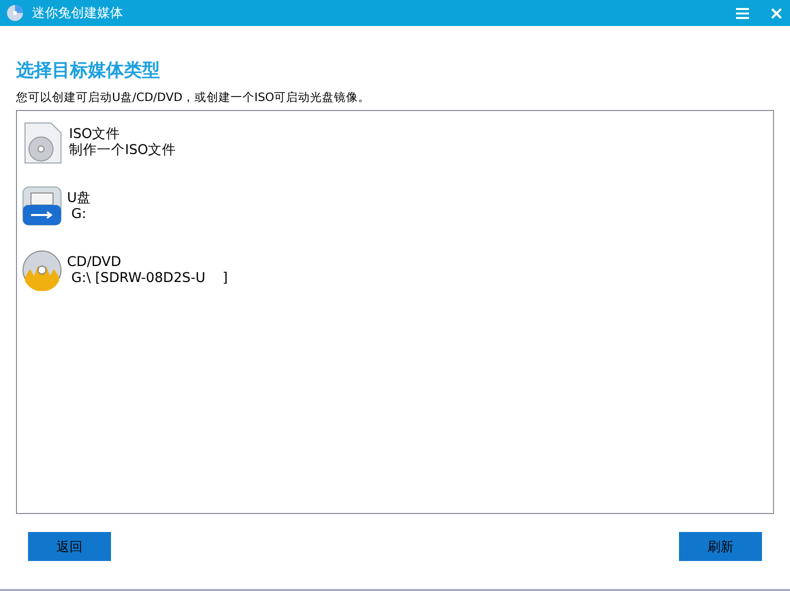  What do you see at coordinates (742, 13) in the screenshot?
I see `menu-icon` at bounding box center [742, 13].